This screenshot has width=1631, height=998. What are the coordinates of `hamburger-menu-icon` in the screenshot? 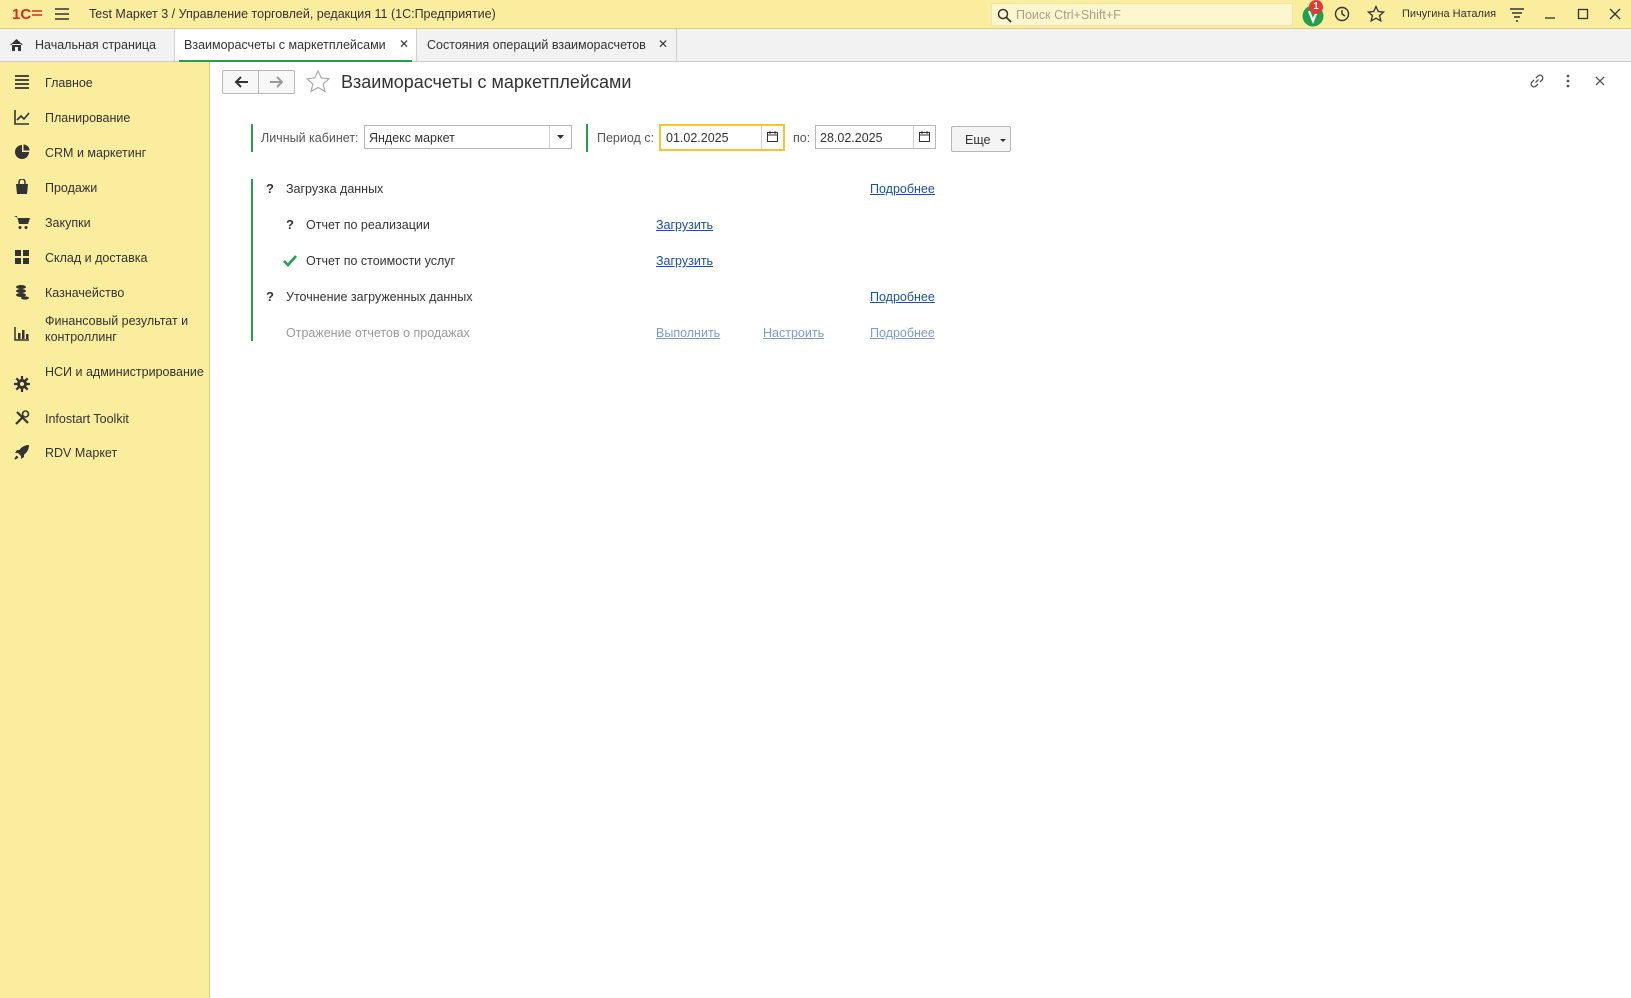 It's located at (62, 14).